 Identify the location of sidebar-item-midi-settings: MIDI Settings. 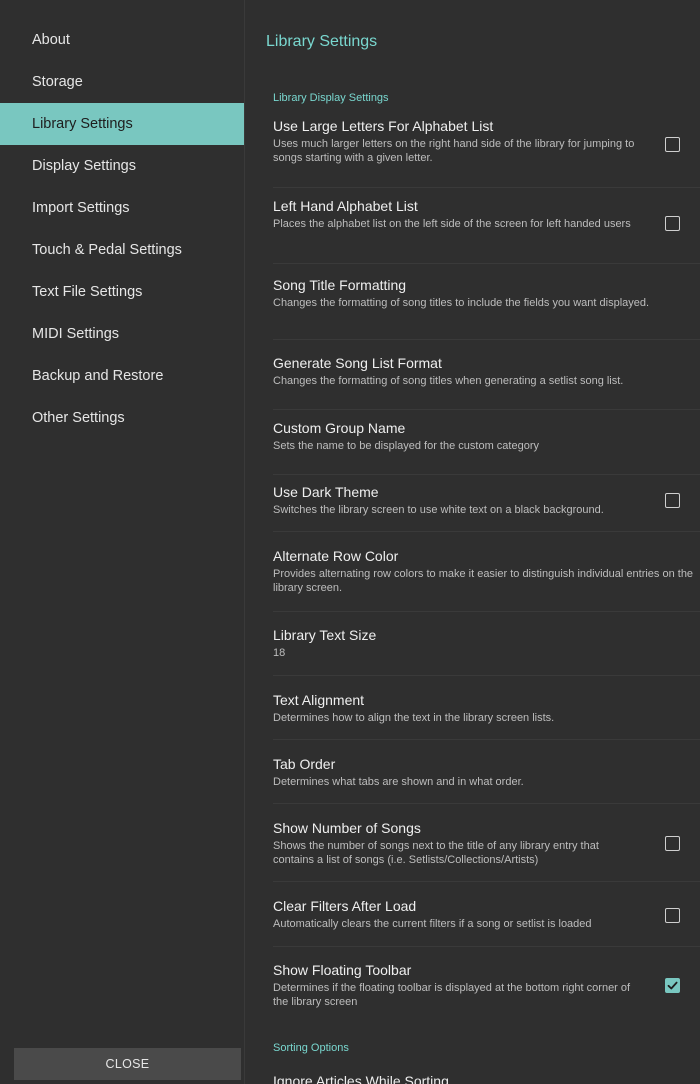
(122, 334).